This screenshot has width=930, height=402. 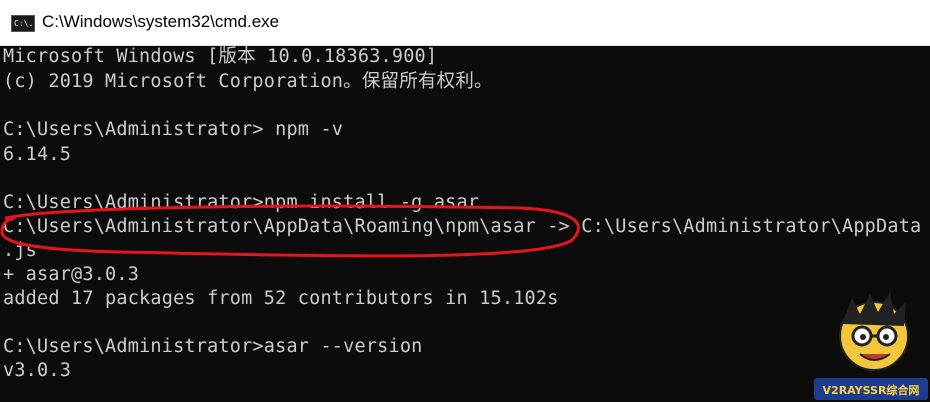 I want to click on console-line: .js, so click(x=20, y=250).